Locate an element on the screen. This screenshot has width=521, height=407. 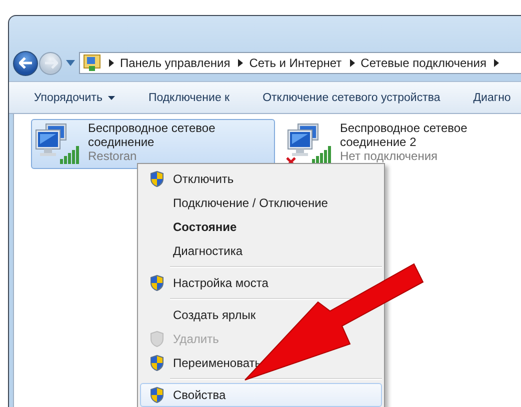
breadcrumb: Сетевые подключения is located at coordinates (423, 63).